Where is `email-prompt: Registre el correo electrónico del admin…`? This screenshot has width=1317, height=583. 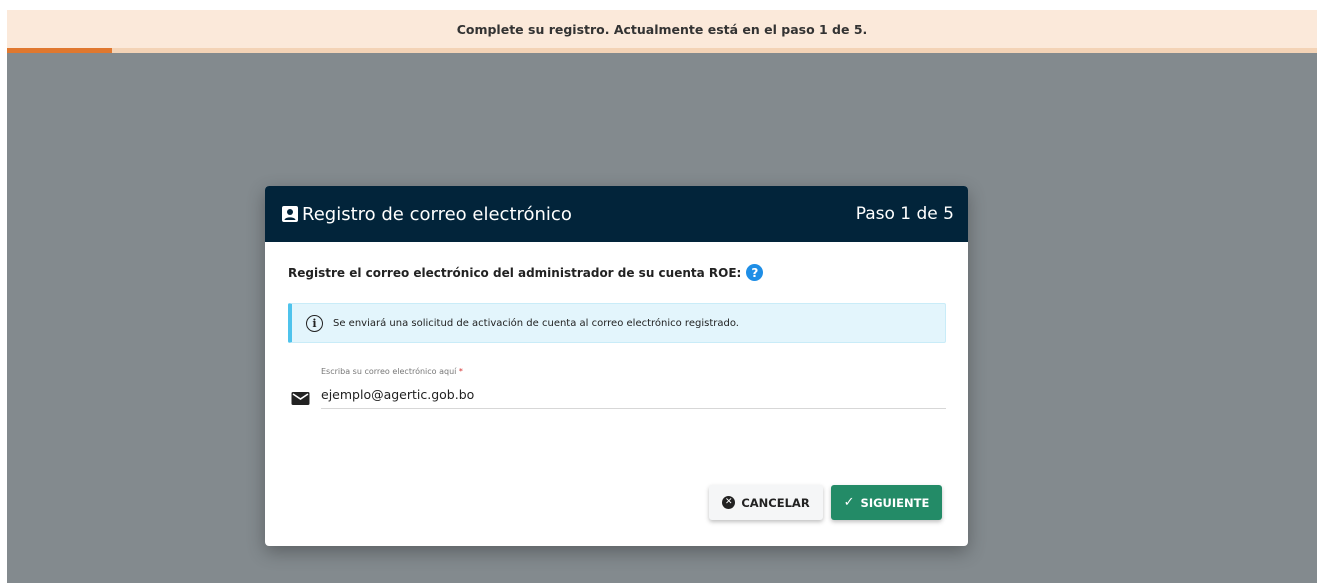
email-prompt: Registre el correo electrónico del admin… is located at coordinates (526, 272).